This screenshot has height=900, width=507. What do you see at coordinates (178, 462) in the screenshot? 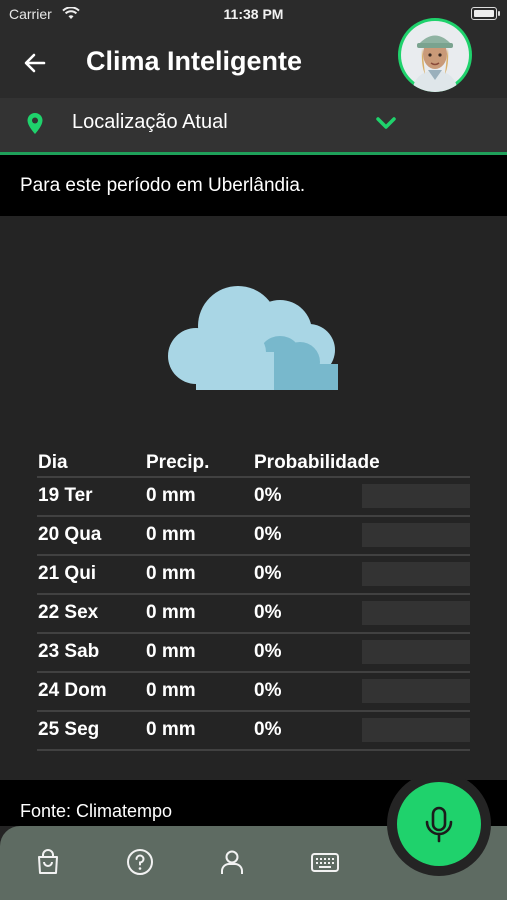
I see `header-precip: Precip.` at bounding box center [178, 462].